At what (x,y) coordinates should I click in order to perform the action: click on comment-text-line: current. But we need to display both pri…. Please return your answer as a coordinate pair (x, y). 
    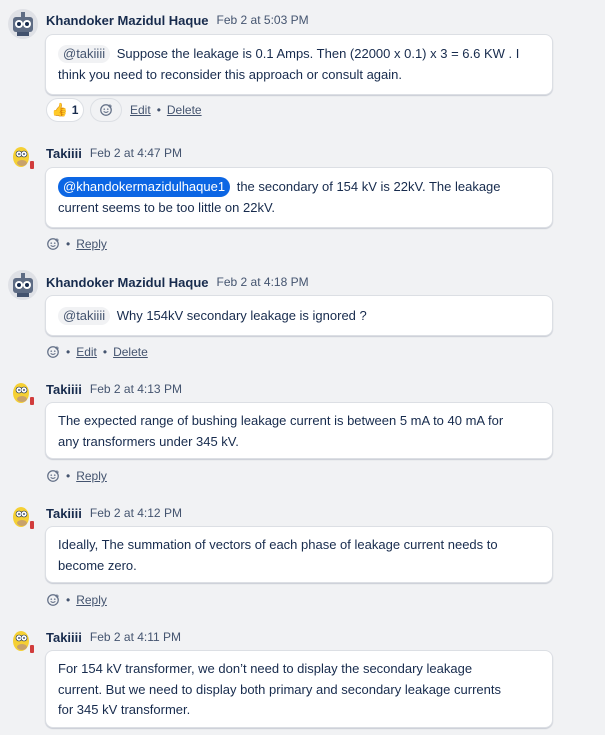
    Looking at the image, I should click on (279, 689).